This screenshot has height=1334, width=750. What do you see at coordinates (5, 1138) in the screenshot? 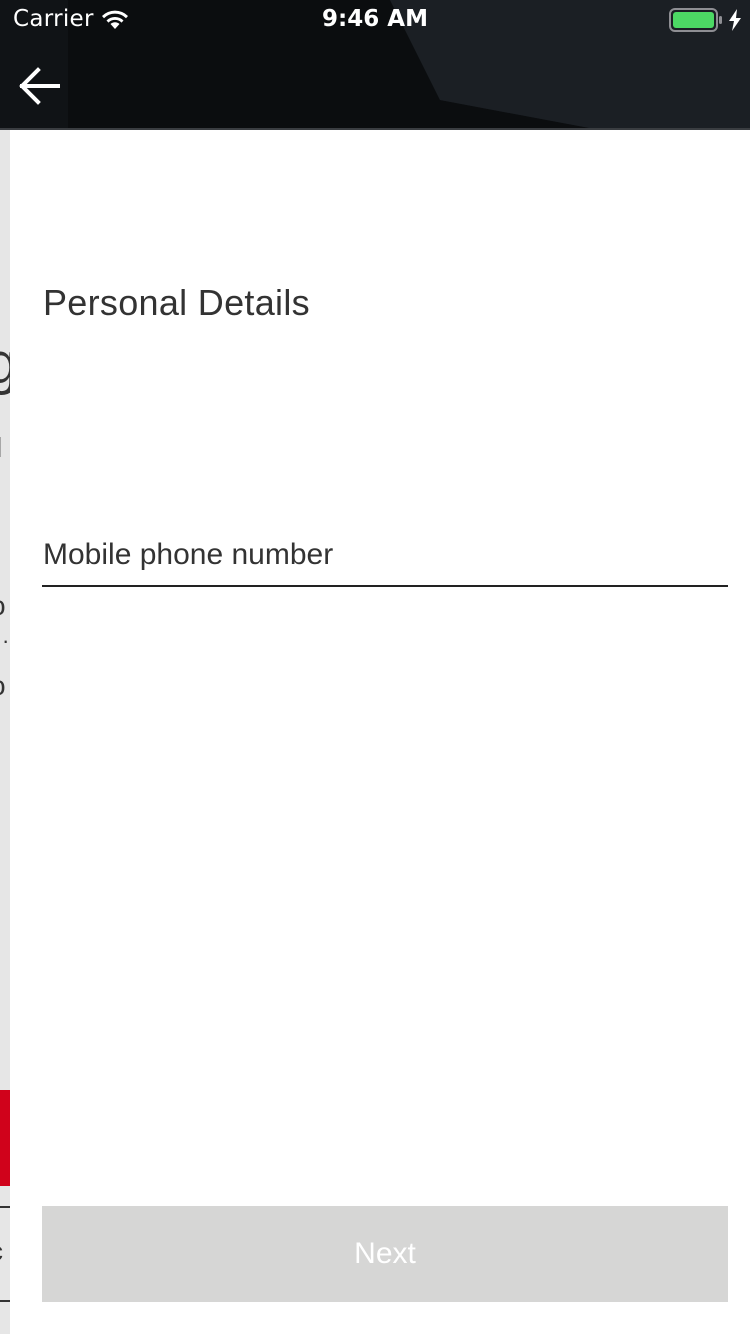
I see `peek-red-button` at bounding box center [5, 1138].